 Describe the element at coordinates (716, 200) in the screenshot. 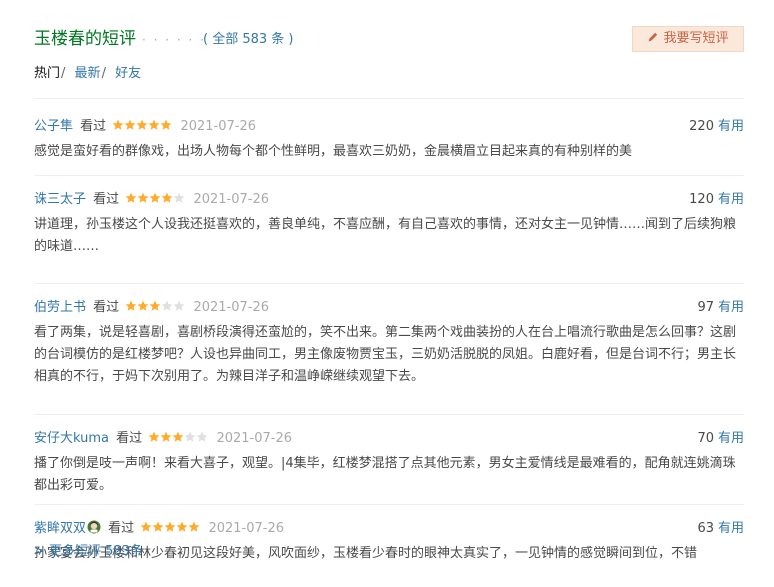

I see `vote-area: 120 有用` at that location.